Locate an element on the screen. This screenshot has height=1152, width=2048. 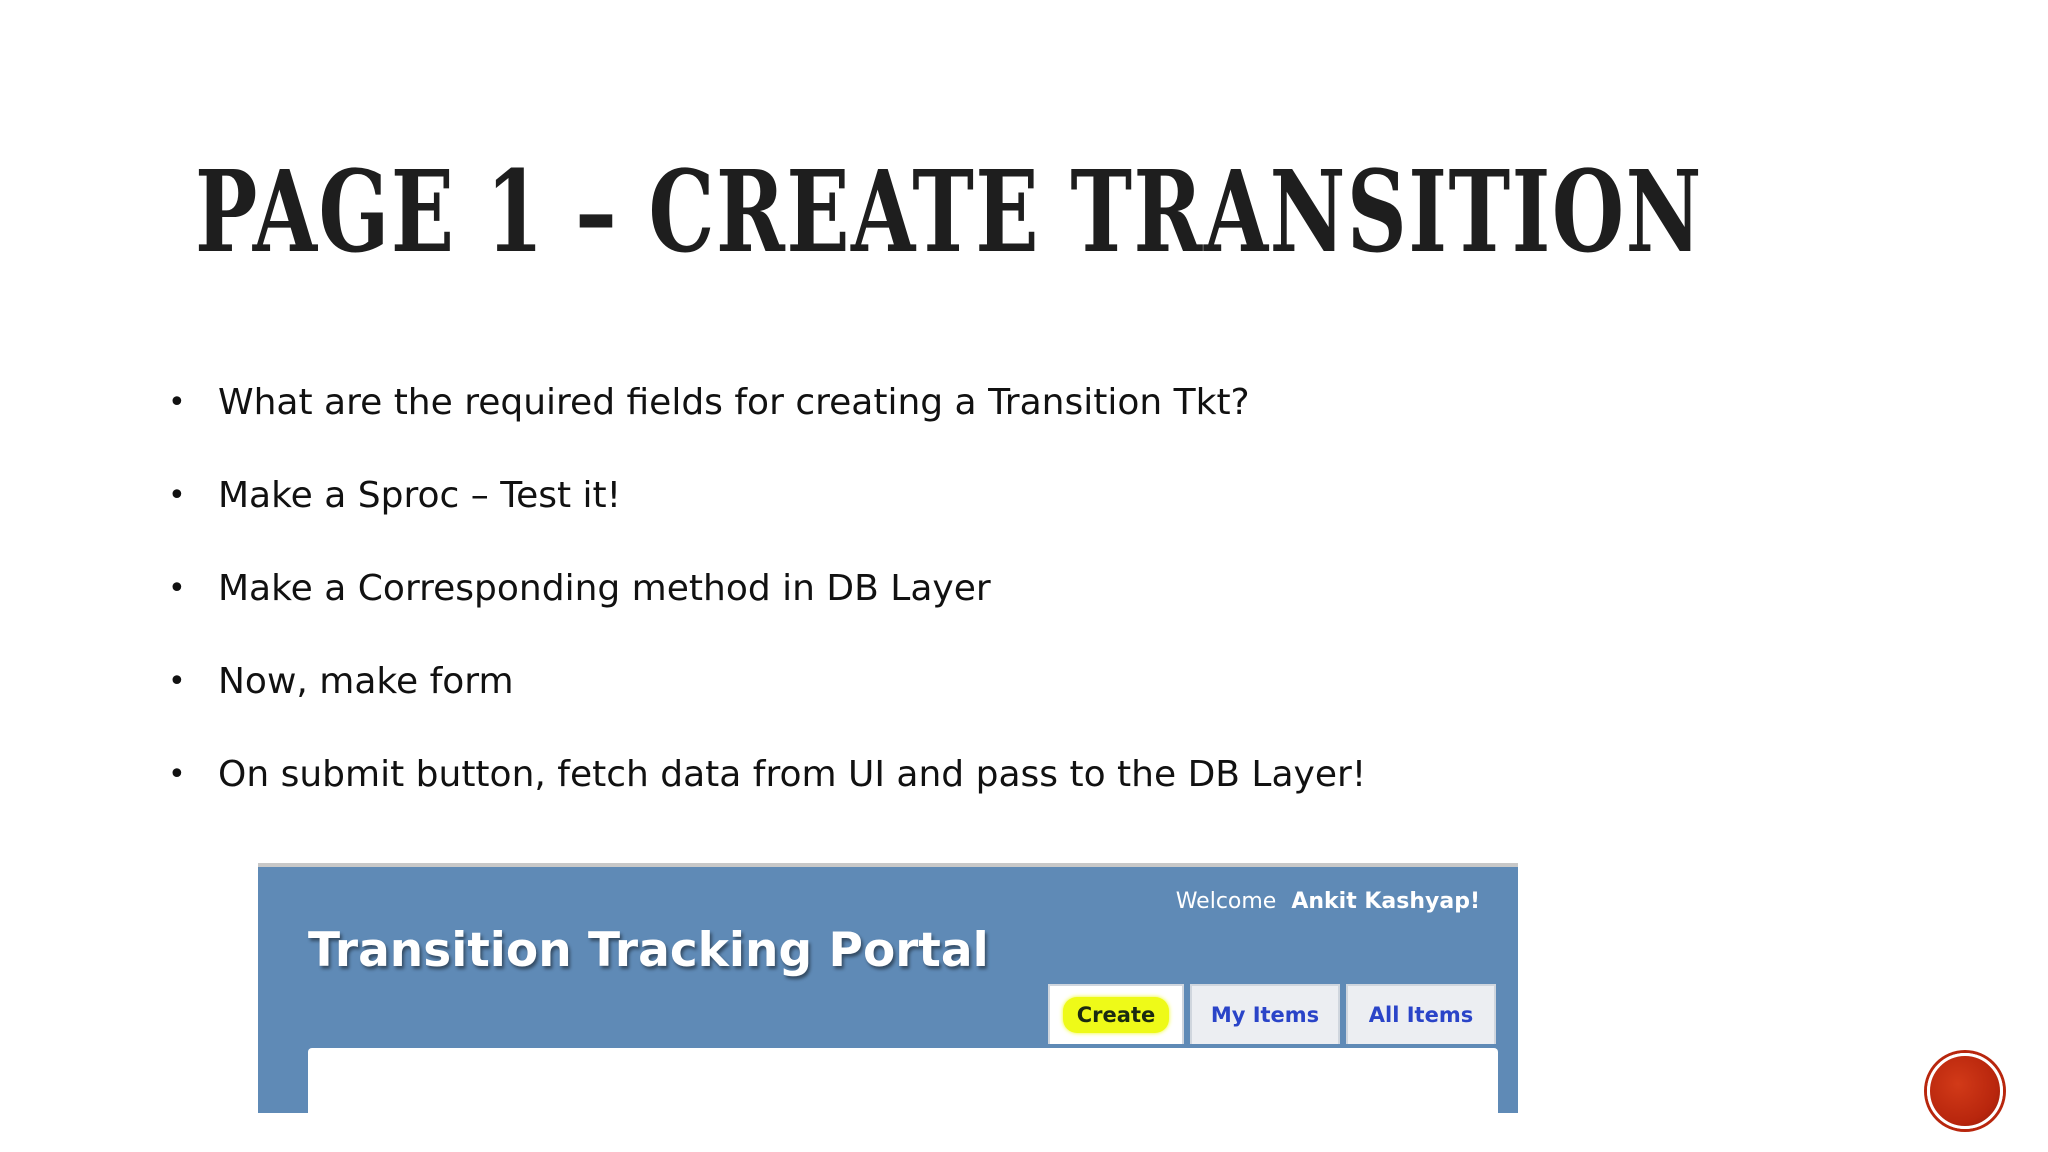
welcome-prefix: Welcome is located at coordinates (1226, 901).